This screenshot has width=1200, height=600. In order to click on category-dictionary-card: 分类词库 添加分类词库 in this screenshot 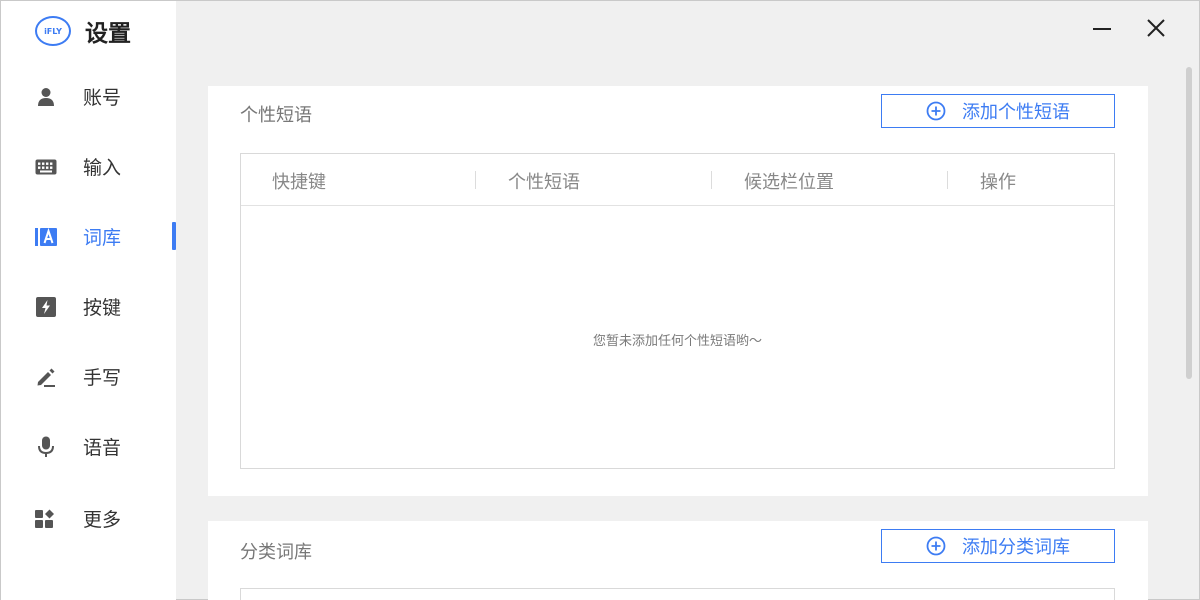, I will do `click(678, 560)`.